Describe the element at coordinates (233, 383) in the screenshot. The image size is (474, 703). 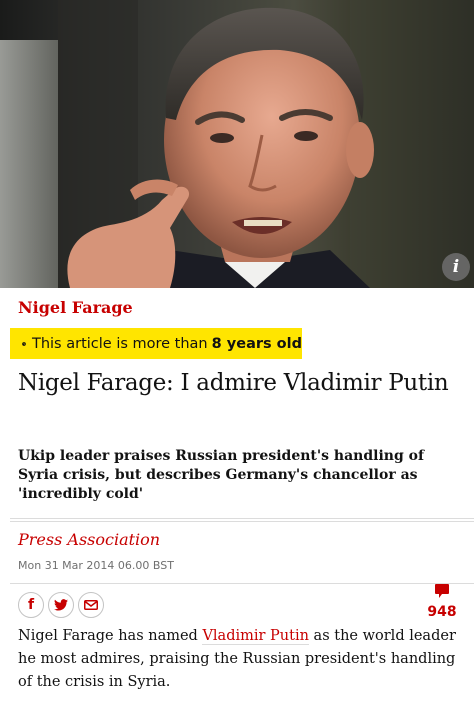
I see `article-headline: Nigel Farage: I admire Vladimir Putin` at that location.